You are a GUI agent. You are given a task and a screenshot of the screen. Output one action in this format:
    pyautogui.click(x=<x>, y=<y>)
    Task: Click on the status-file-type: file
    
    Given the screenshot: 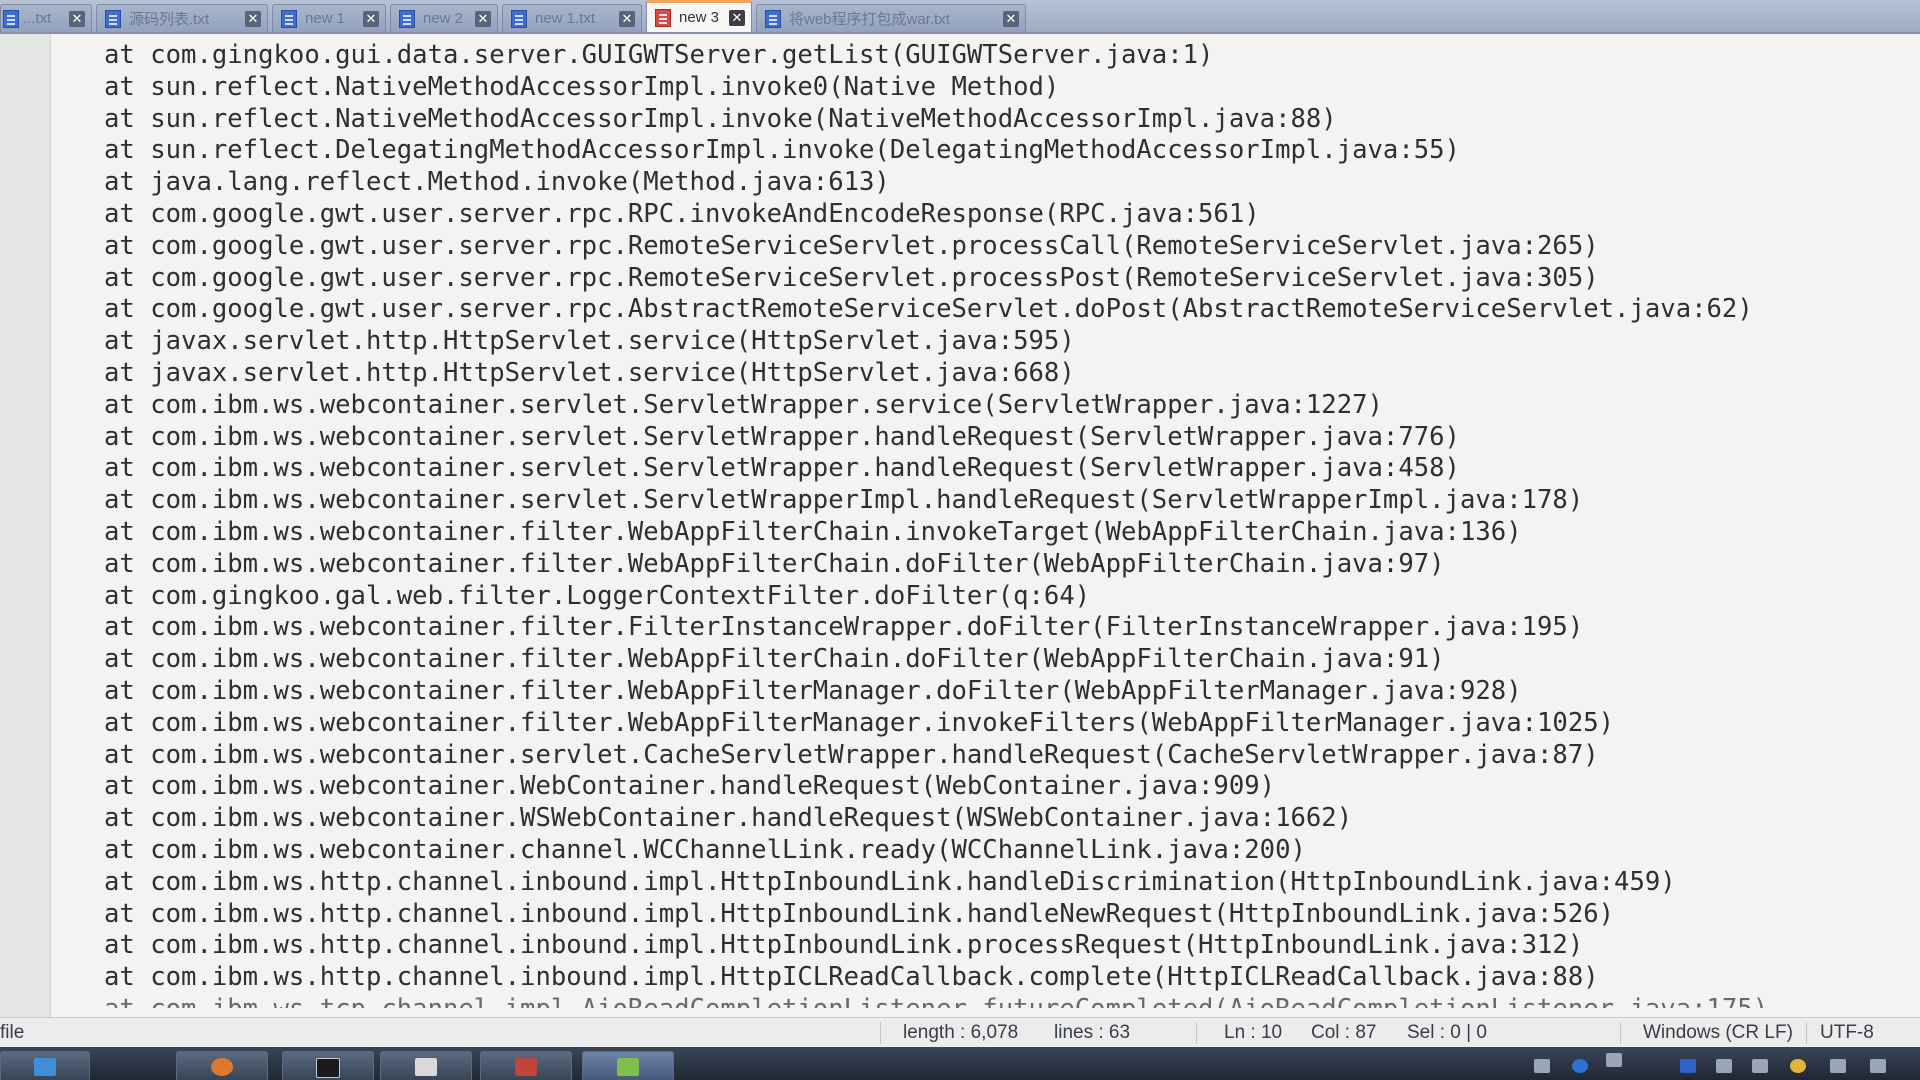 What is the action you would take?
    pyautogui.click(x=12, y=1032)
    